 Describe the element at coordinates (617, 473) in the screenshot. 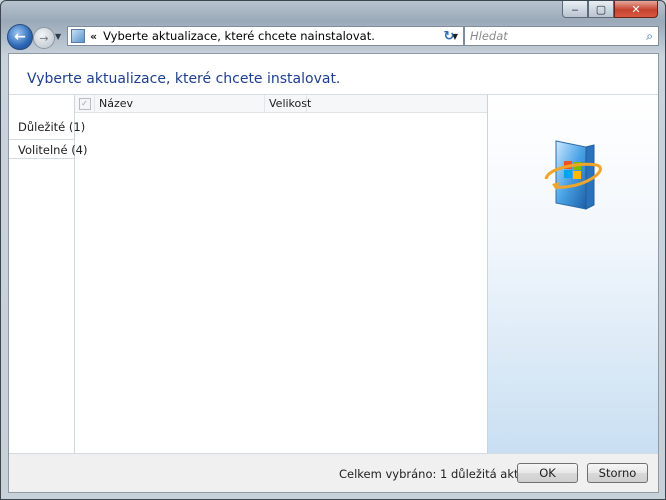

I see `cancel-button: Storno` at that location.